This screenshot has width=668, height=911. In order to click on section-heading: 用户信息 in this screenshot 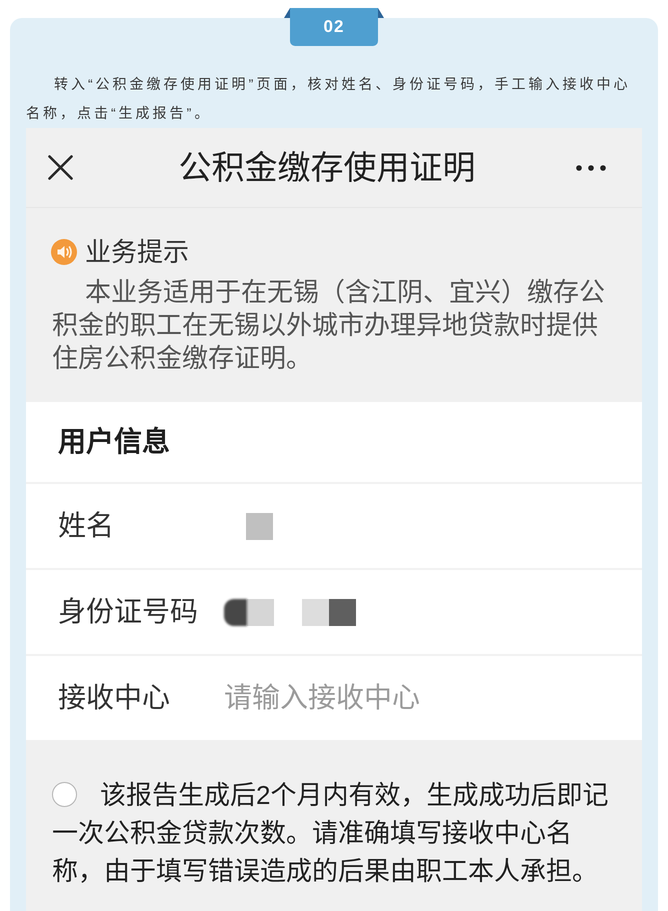, I will do `click(114, 442)`.